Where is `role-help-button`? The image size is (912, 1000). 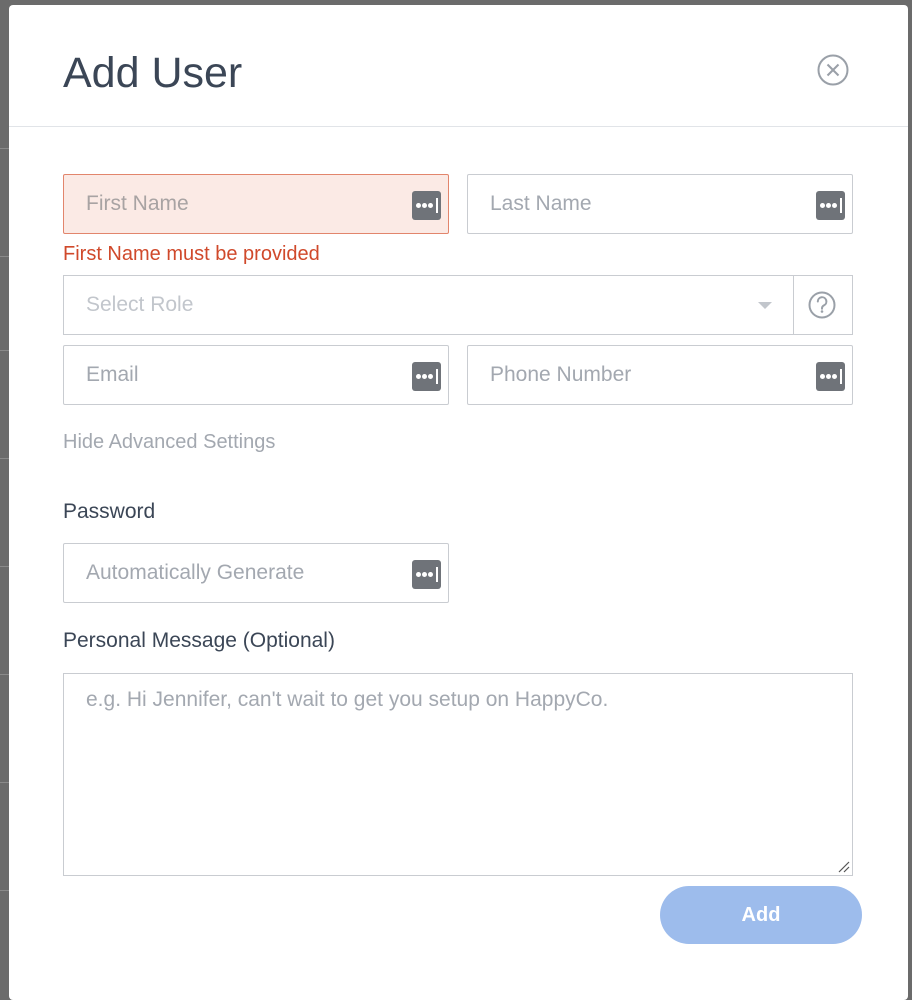 role-help-button is located at coordinates (823, 305).